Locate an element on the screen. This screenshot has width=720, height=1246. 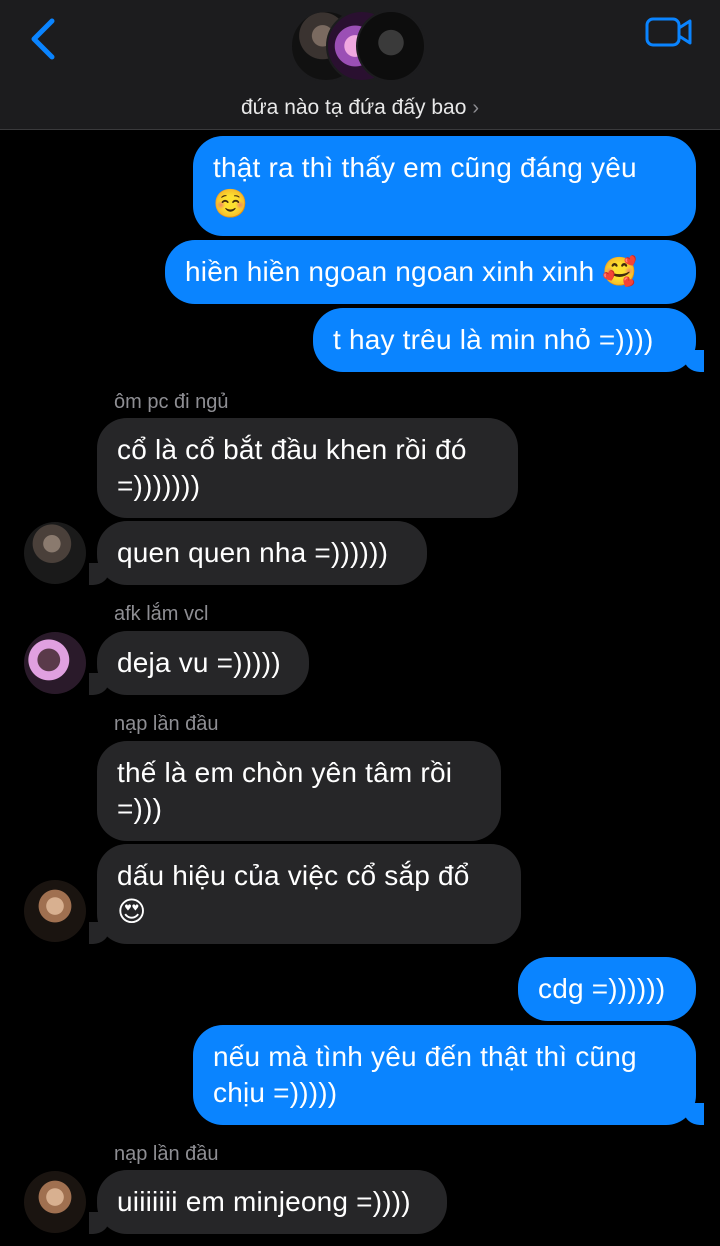
group-avatar is located at coordinates (360, 50).